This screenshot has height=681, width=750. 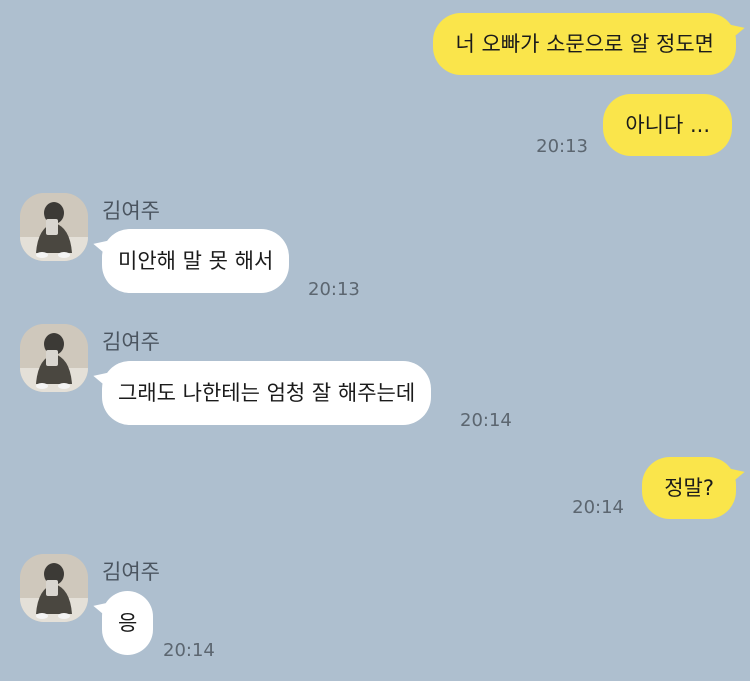 I want to click on incoming-message: 미안해 말 못 해서, so click(x=196, y=261).